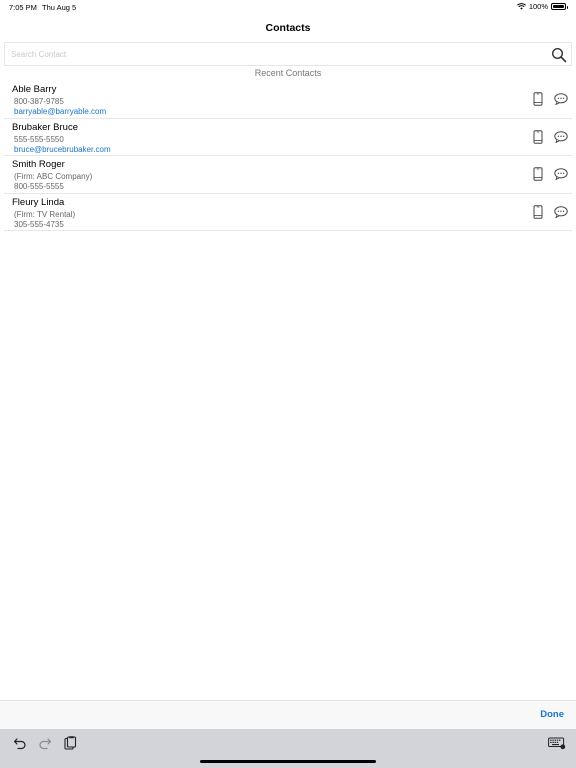 This screenshot has width=576, height=768. Describe the element at coordinates (23, 7) in the screenshot. I see `status-time: 7:05 PM` at that location.